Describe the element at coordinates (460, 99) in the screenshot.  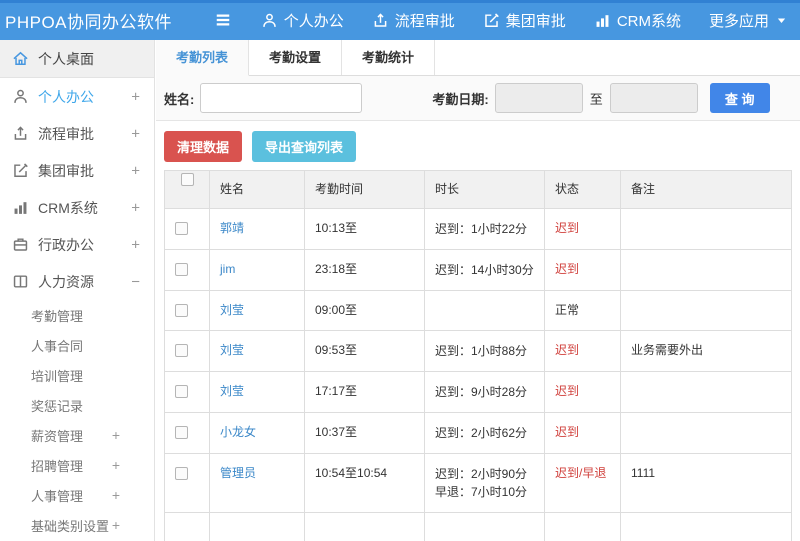
I see `date-filter-label: 考勤日期:` at that location.